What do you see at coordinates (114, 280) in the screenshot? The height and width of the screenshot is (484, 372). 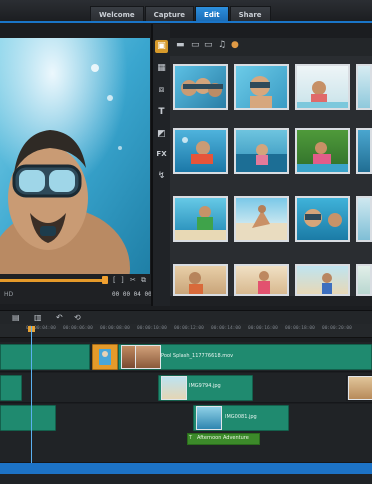 I see `mark-in-icon: [` at bounding box center [114, 280].